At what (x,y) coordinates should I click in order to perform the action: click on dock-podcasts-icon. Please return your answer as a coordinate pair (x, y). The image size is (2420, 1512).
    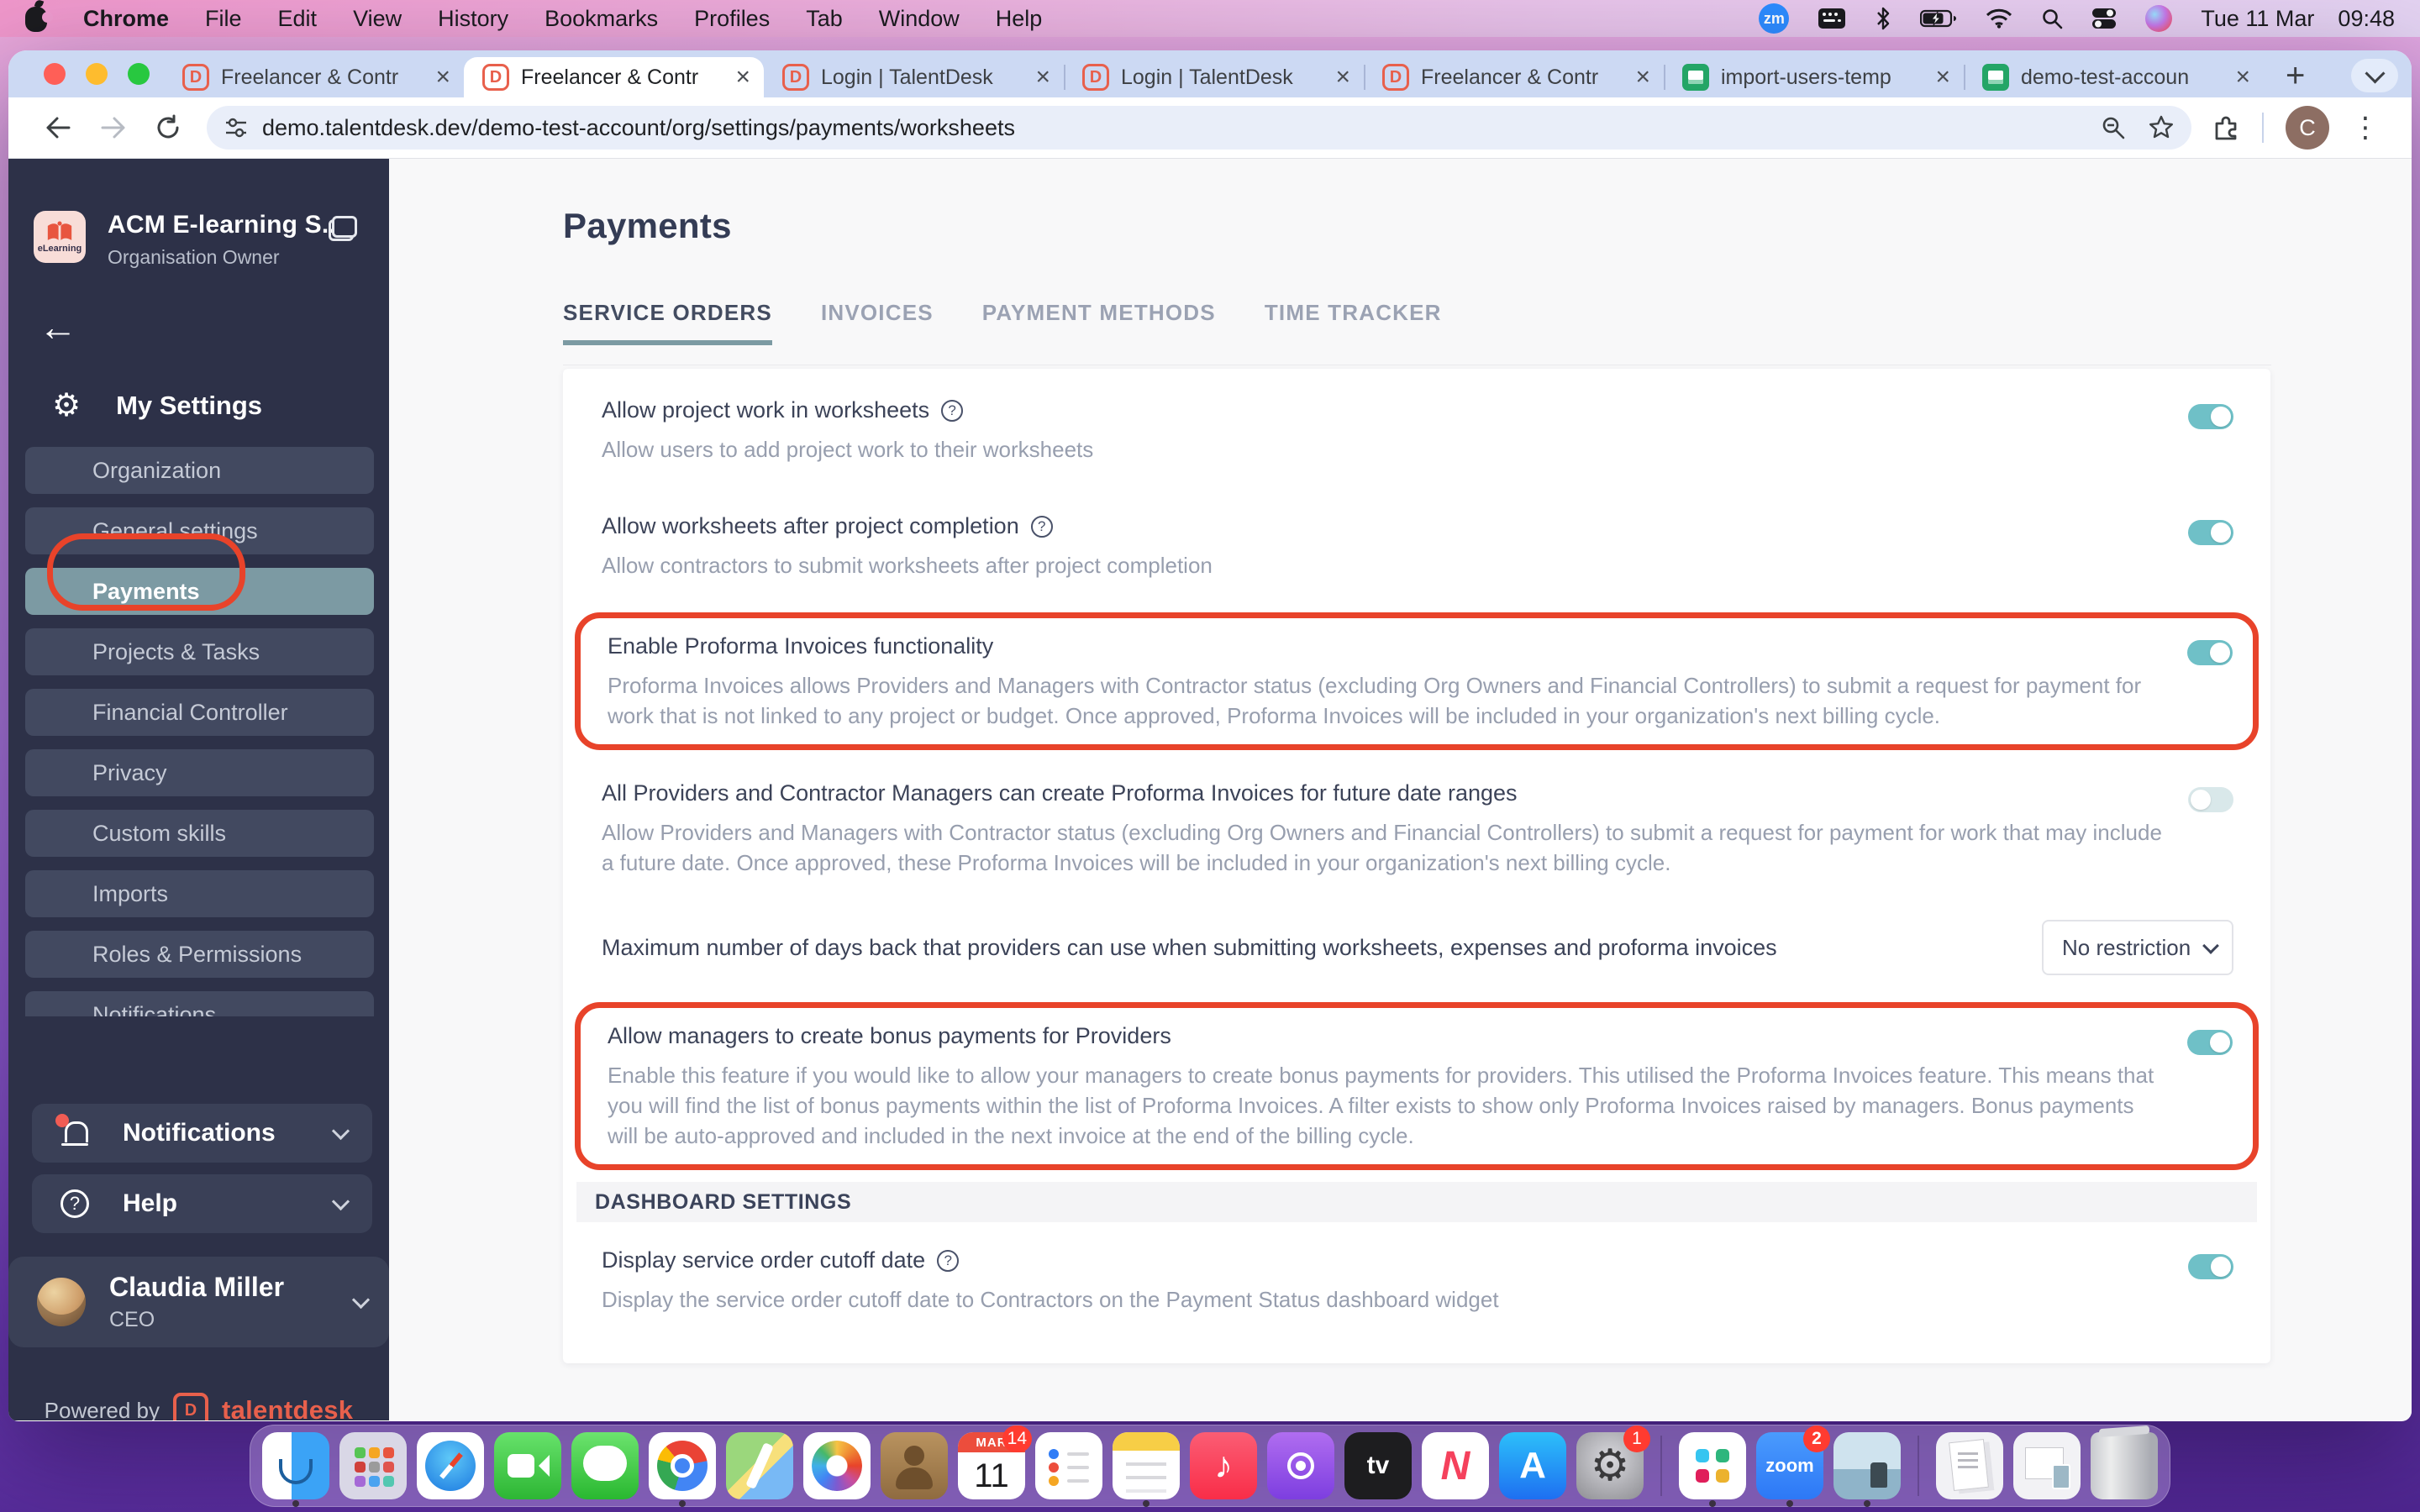
    Looking at the image, I should click on (1300, 1465).